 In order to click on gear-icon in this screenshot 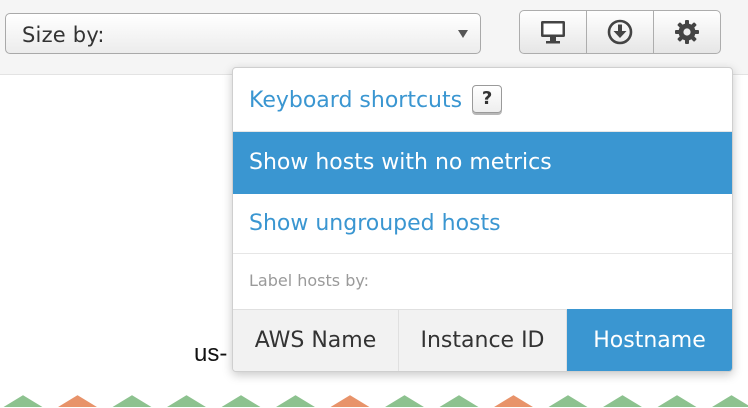, I will do `click(687, 32)`.